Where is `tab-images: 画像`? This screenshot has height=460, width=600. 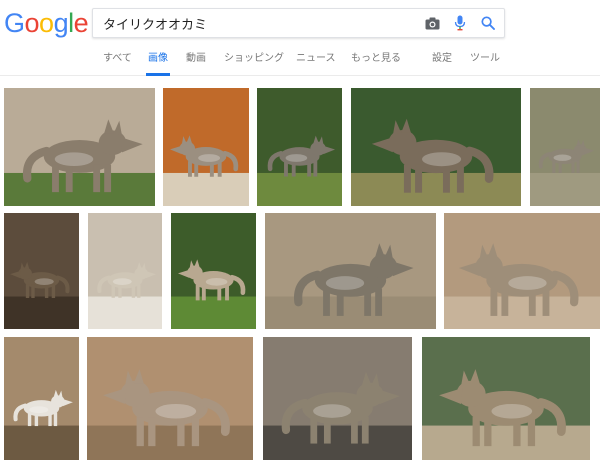 tab-images: 画像 is located at coordinates (158, 64).